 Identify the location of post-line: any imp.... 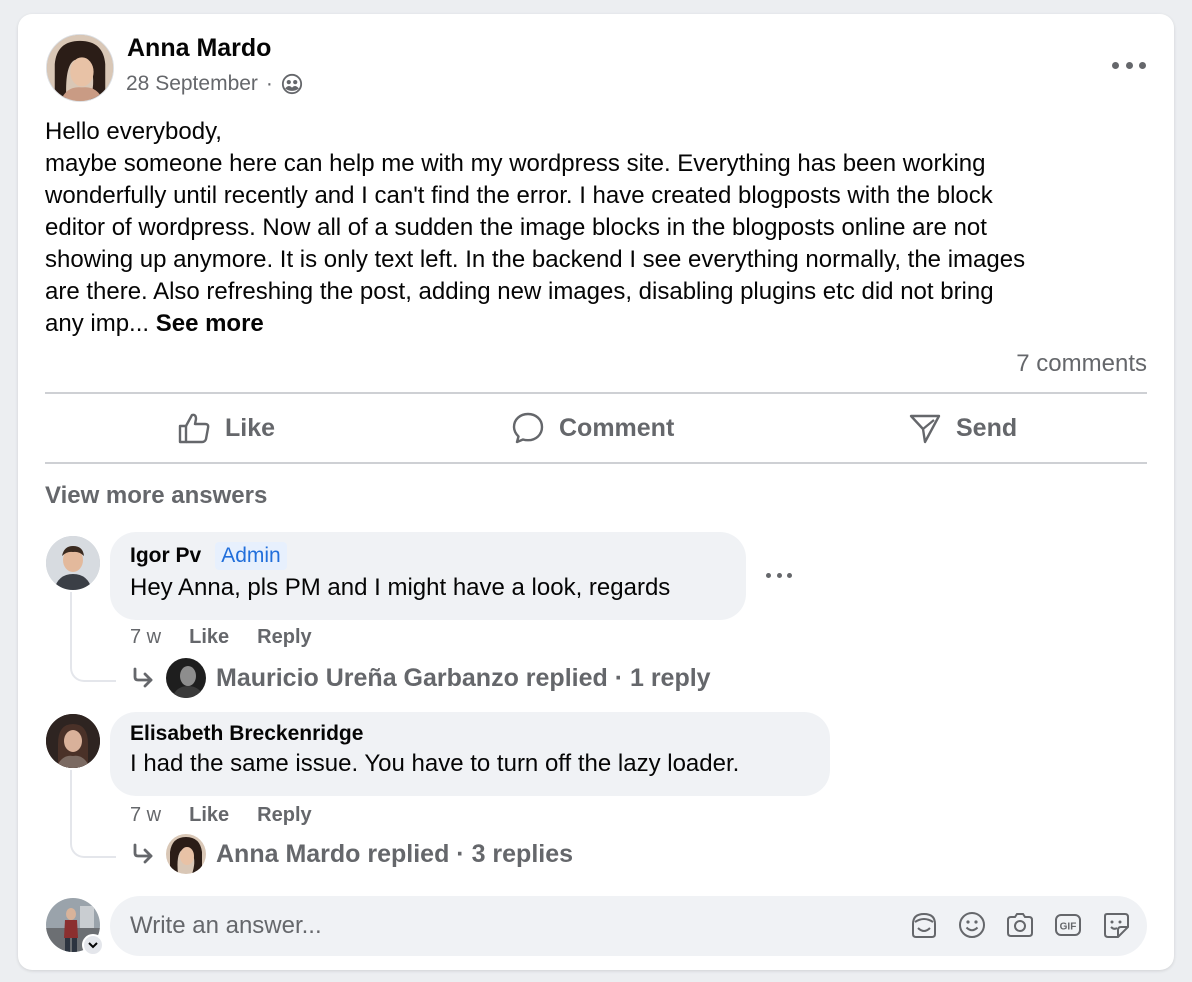
(97, 323).